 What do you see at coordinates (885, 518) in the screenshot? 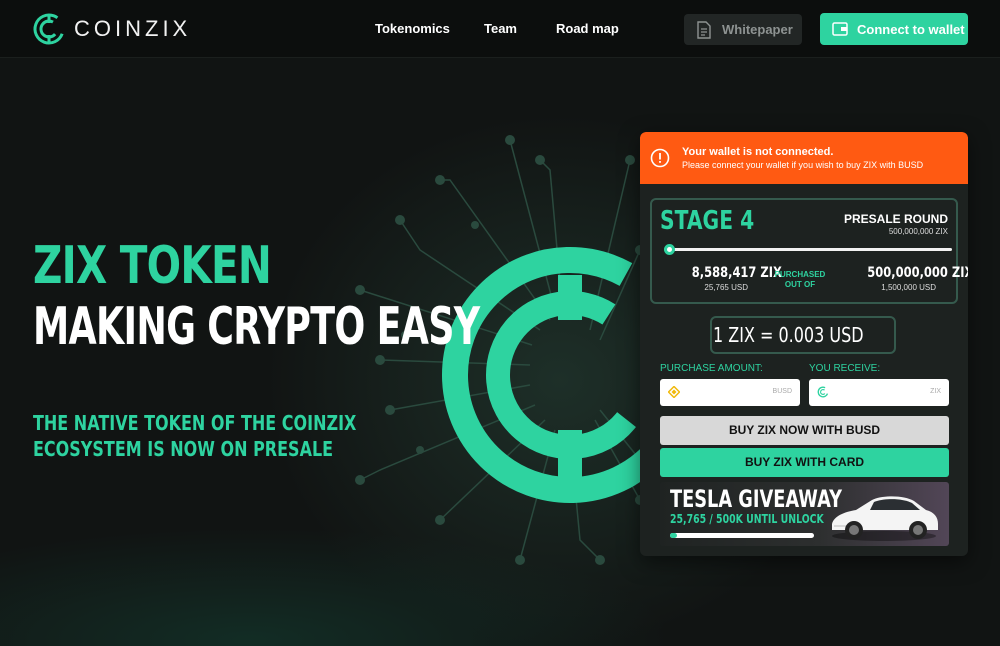
I see `tesla-car-image` at bounding box center [885, 518].